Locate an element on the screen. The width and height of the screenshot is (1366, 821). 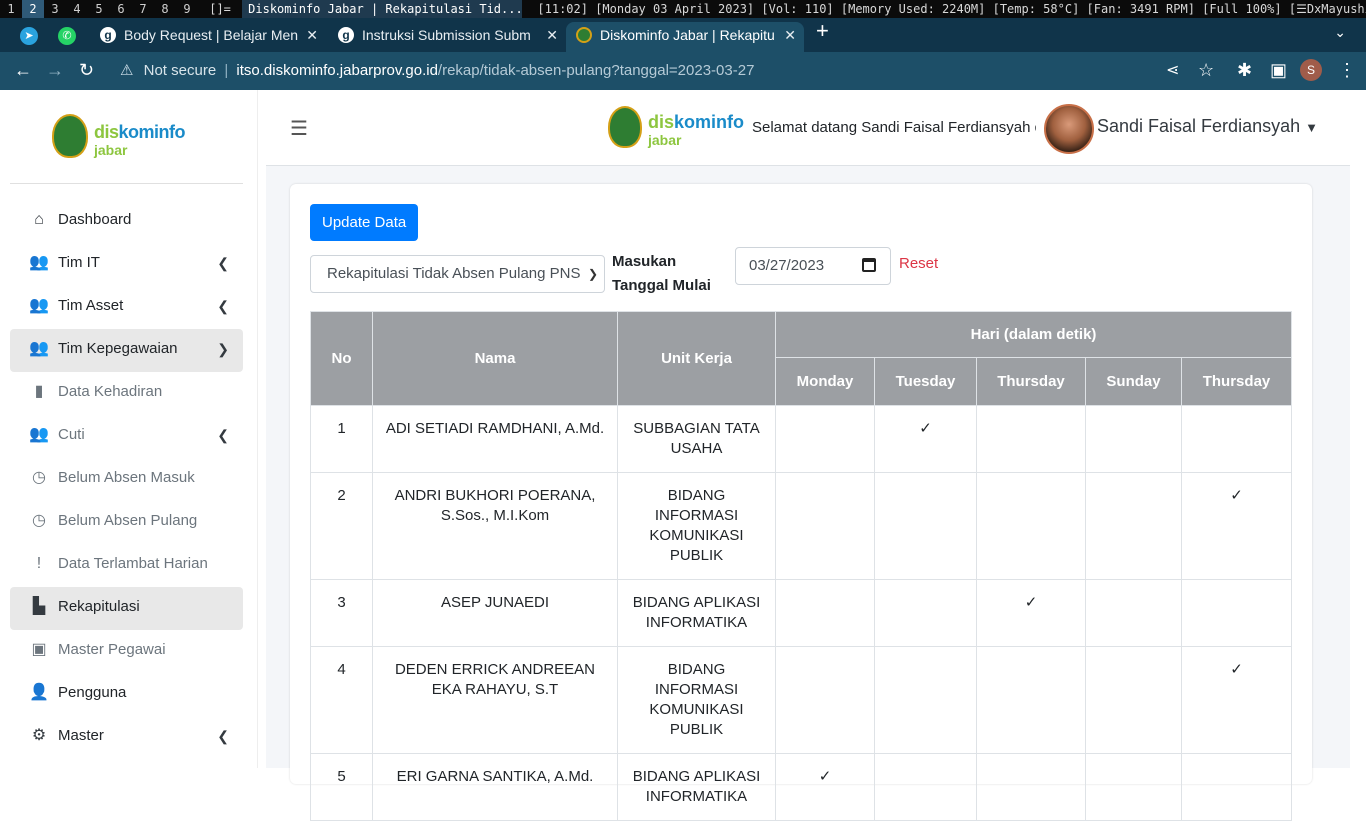
workspace-9: 9 is located at coordinates (187, 9).